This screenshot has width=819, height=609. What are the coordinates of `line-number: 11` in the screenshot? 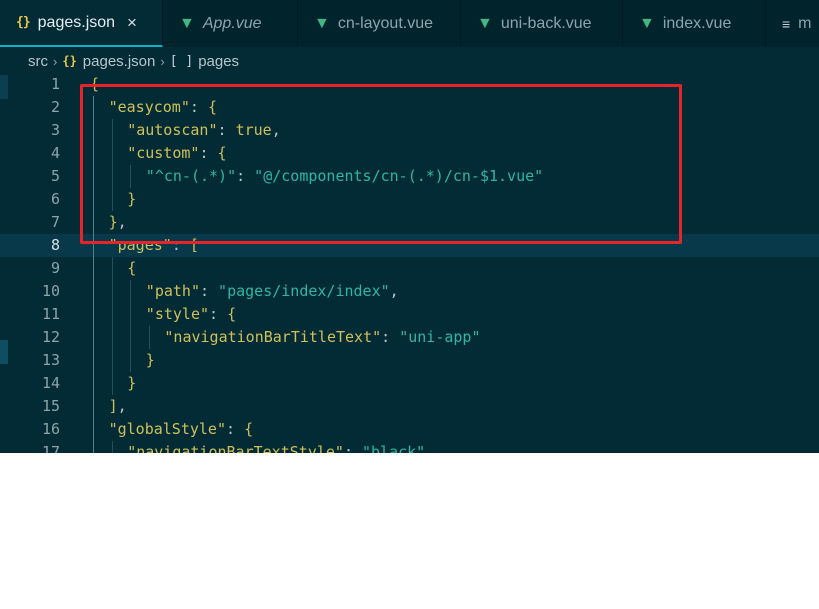 It's located at (50, 314).